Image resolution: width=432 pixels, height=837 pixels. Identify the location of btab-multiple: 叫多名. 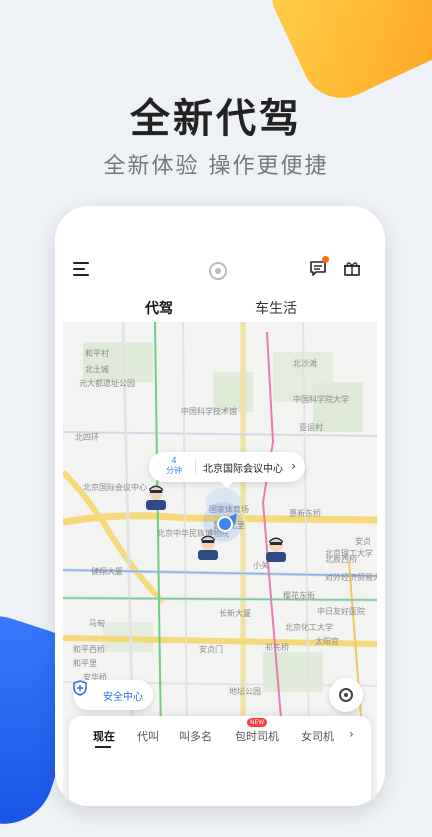
(195, 736).